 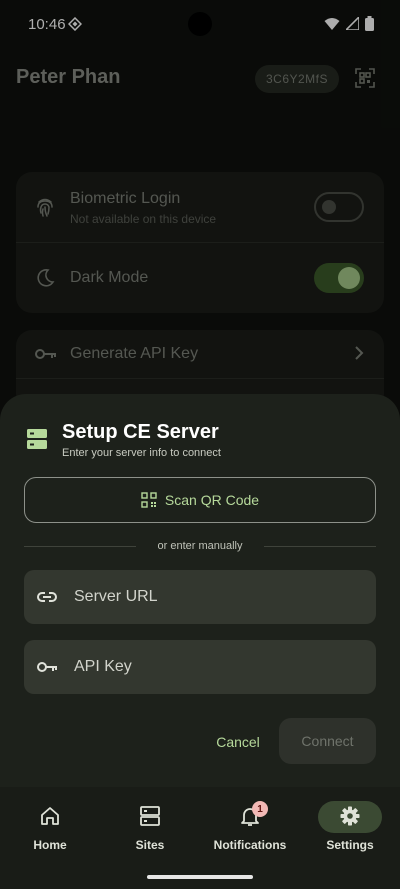 What do you see at coordinates (212, 500) in the screenshot?
I see `scan-qr-label: Scan QR Code` at bounding box center [212, 500].